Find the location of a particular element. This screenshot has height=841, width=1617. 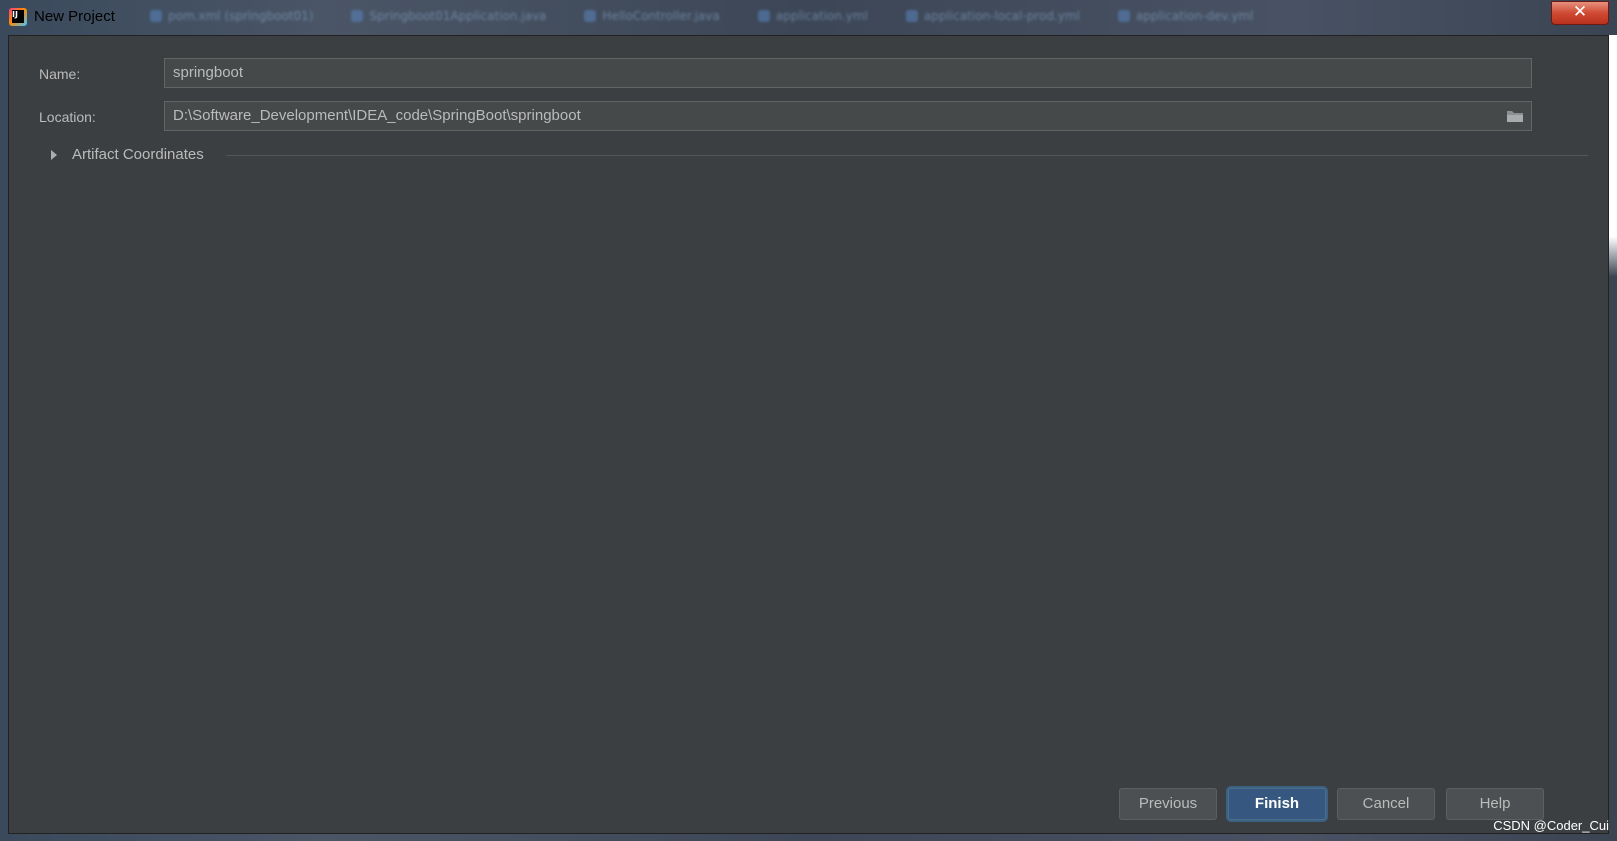

help-button: Help is located at coordinates (1495, 804).